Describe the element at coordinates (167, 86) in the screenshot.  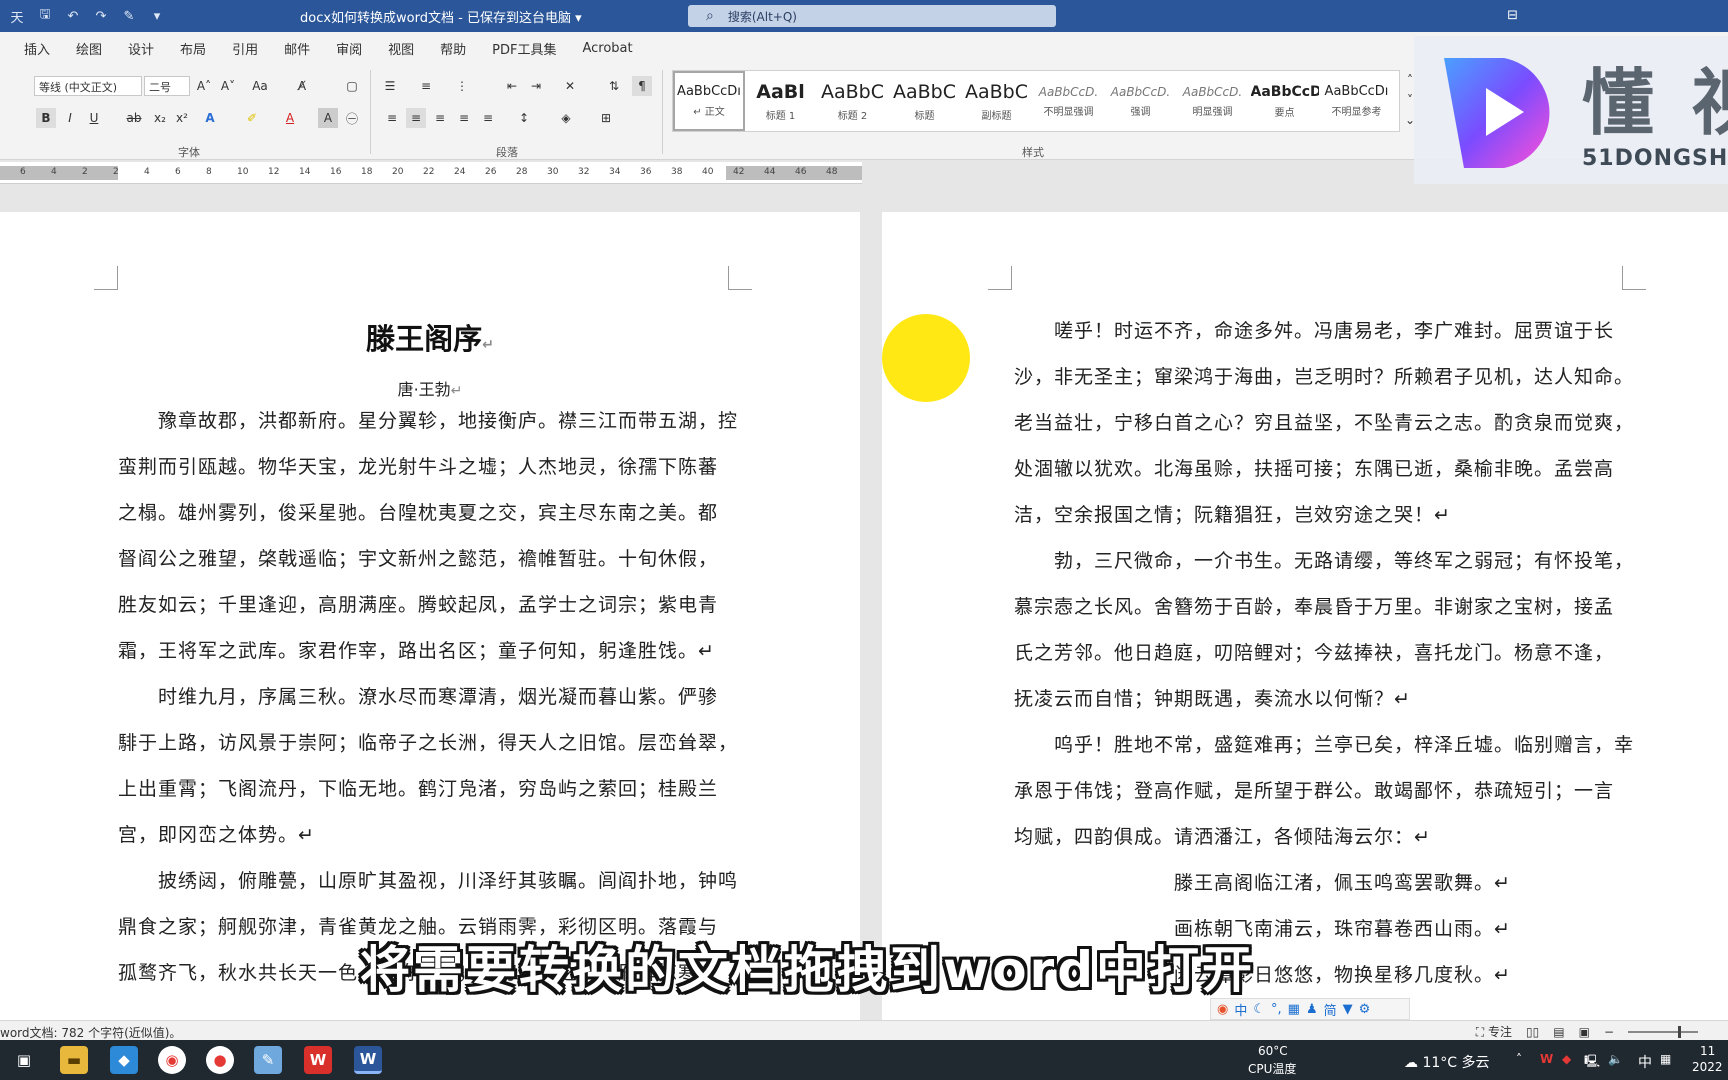
I see `font-size-select: 二号` at that location.